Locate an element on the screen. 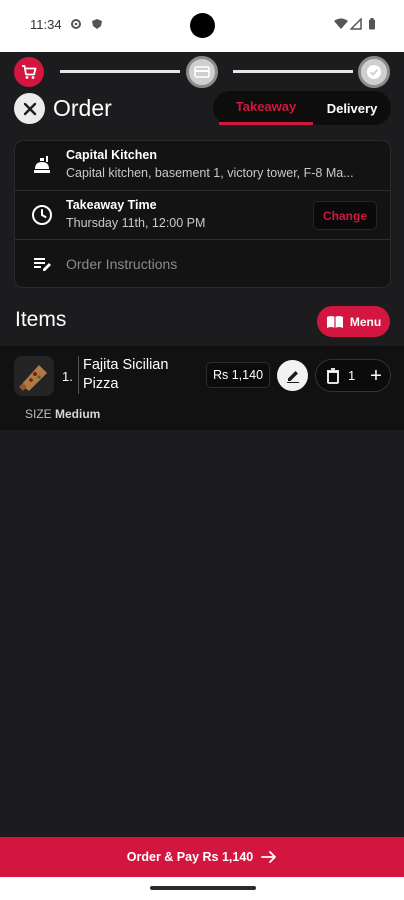 Image resolution: width=404 pixels, height=900 pixels. arrow-right-icon is located at coordinates (269, 857).